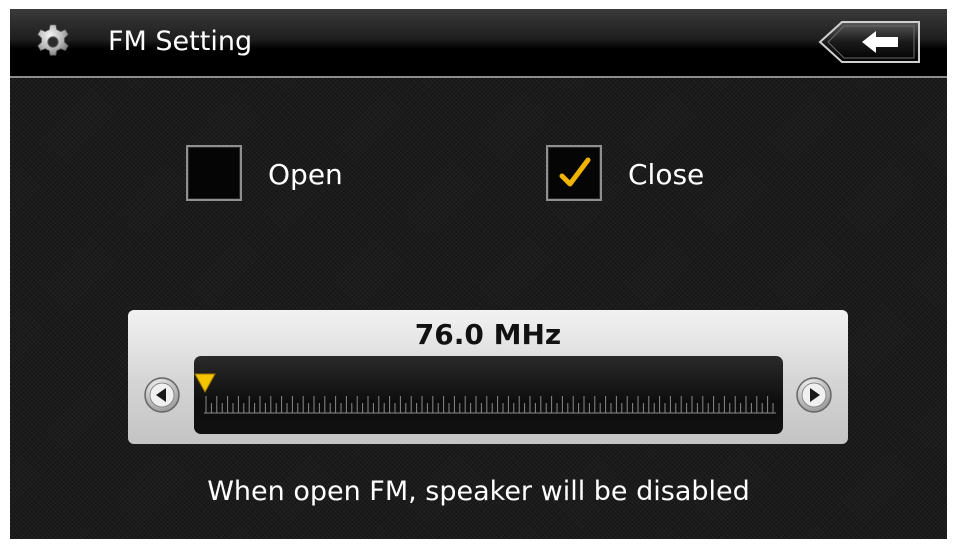  I want to click on close-checkbox, so click(574, 173).